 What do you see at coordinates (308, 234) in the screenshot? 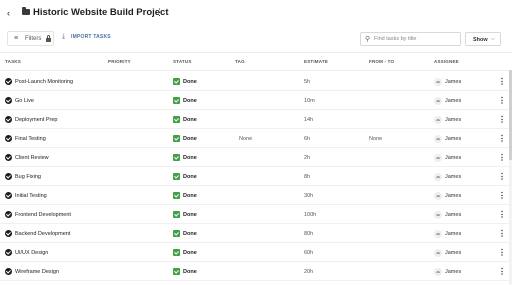
I see `estimate-value: 80h` at bounding box center [308, 234].